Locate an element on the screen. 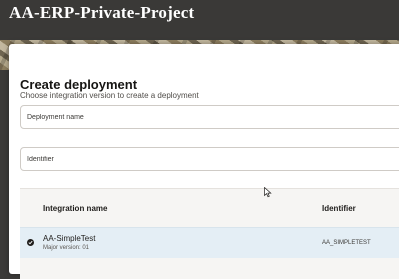 This screenshot has width=399, height=279. app-title: AA-ERP-Private-Project is located at coordinates (102, 12).